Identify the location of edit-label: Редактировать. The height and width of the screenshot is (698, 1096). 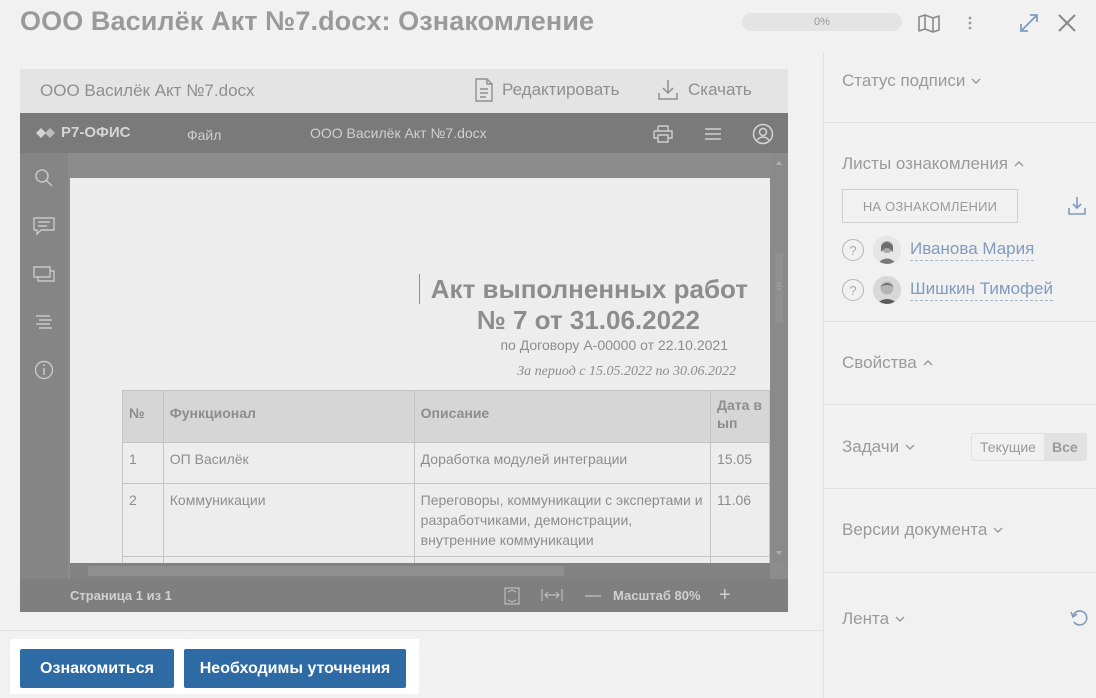
(561, 89).